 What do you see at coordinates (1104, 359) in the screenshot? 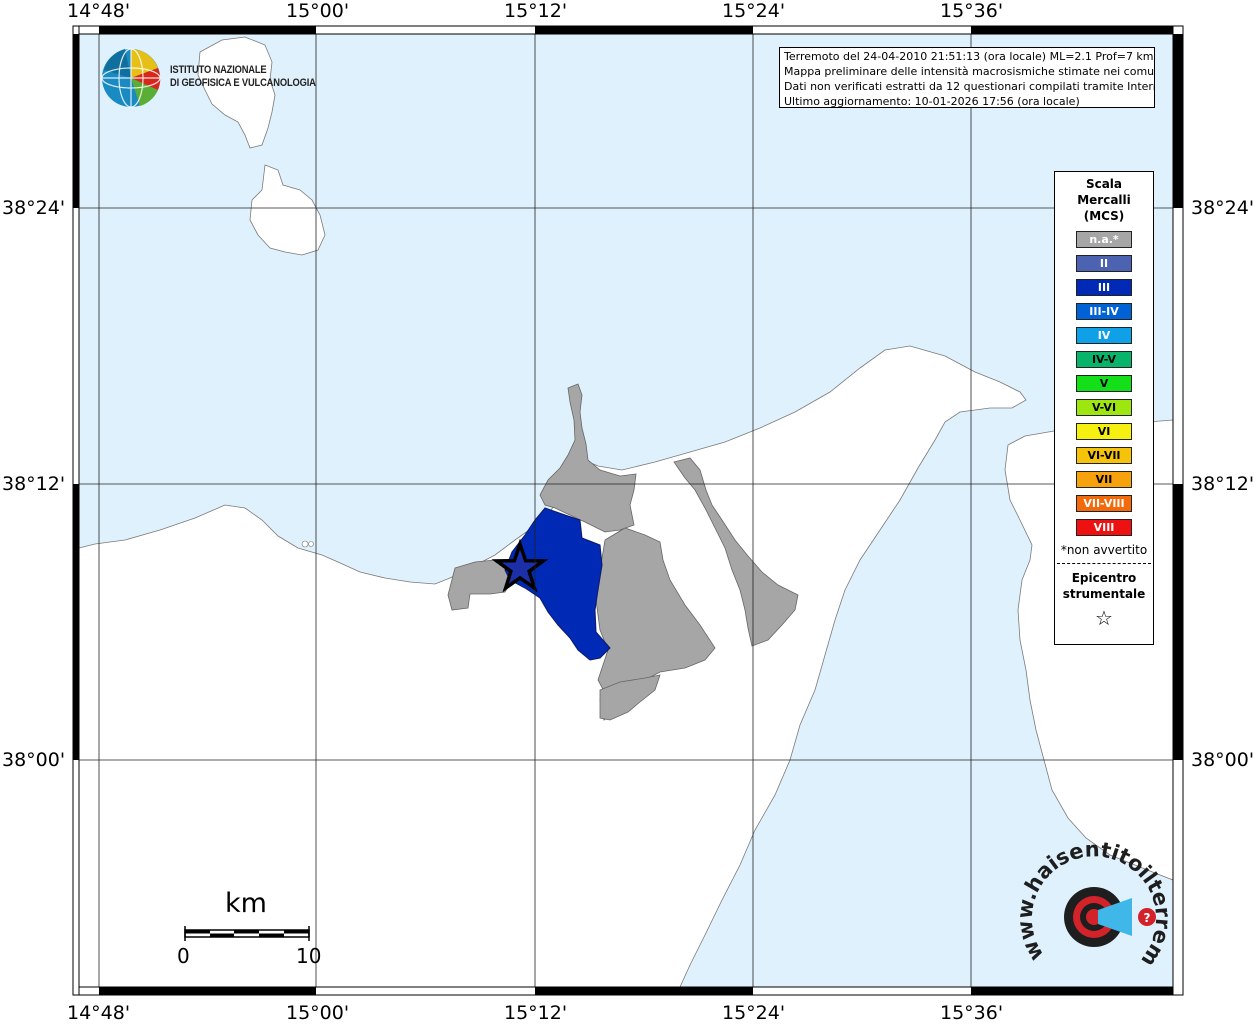
I see `legend-item: IV-V` at bounding box center [1104, 359].